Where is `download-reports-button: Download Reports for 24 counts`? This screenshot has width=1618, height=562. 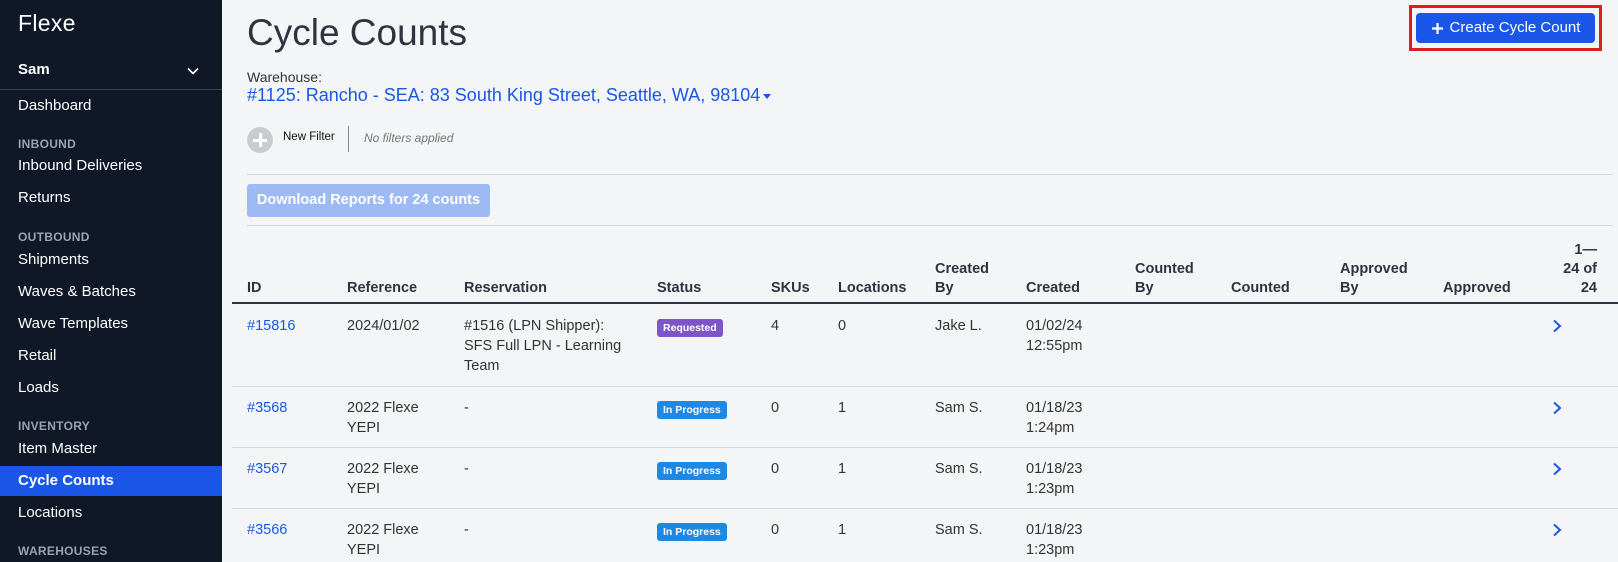 download-reports-button: Download Reports for 24 counts is located at coordinates (368, 200).